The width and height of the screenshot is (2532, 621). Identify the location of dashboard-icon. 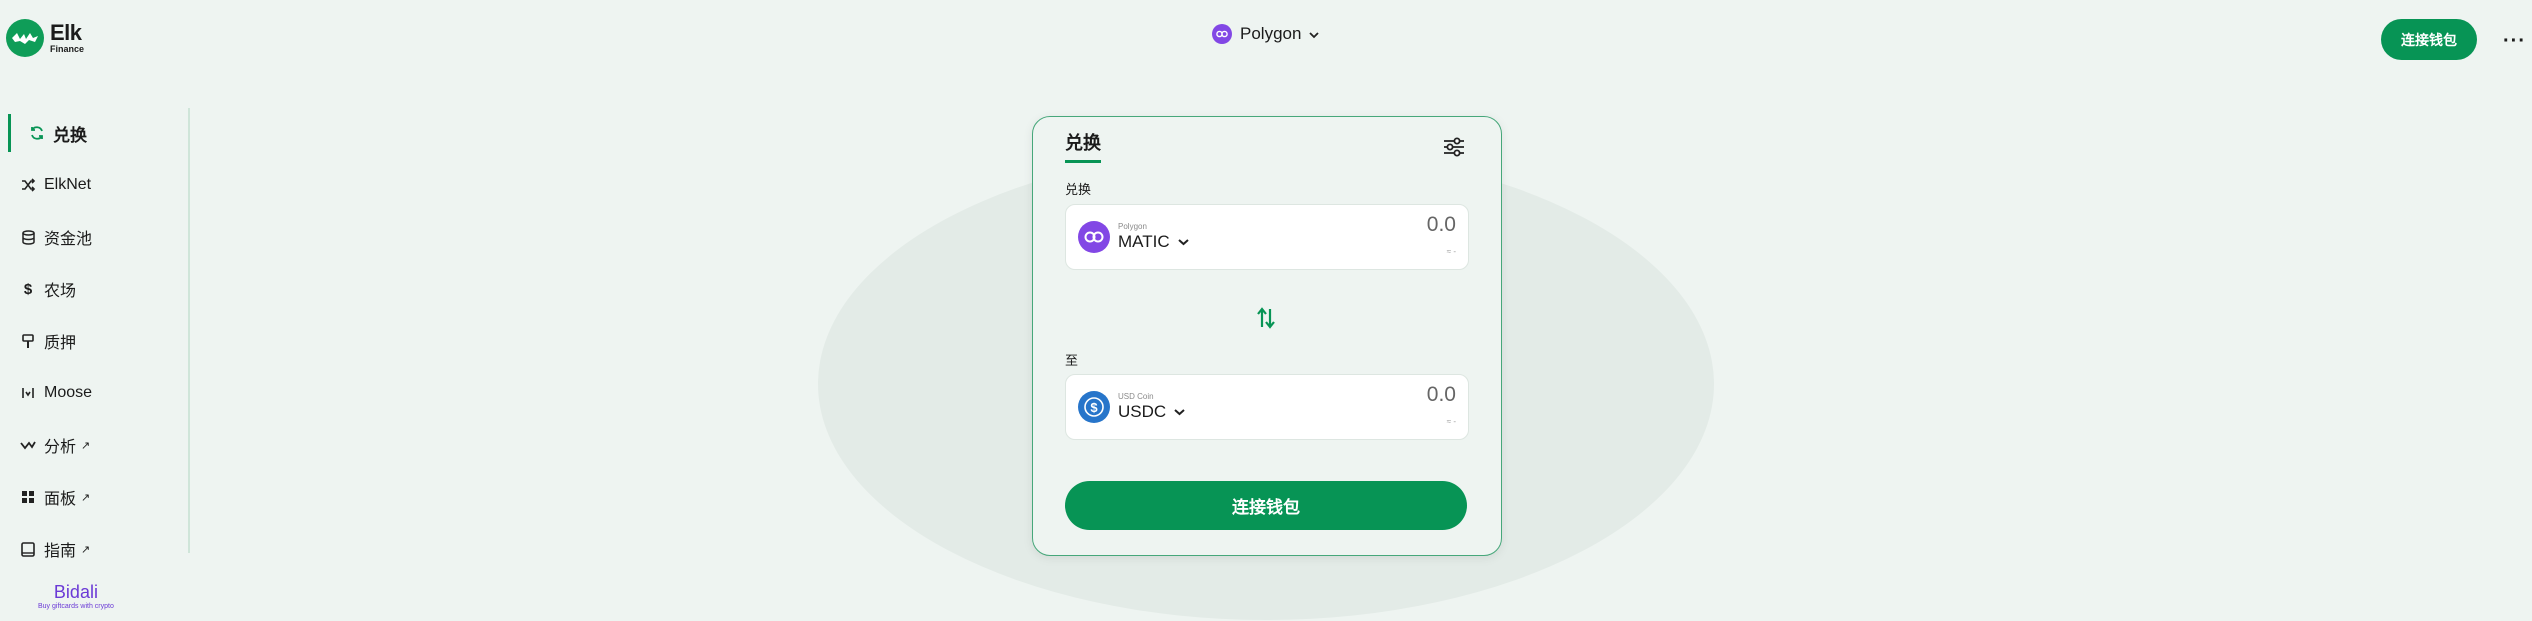
(28, 497).